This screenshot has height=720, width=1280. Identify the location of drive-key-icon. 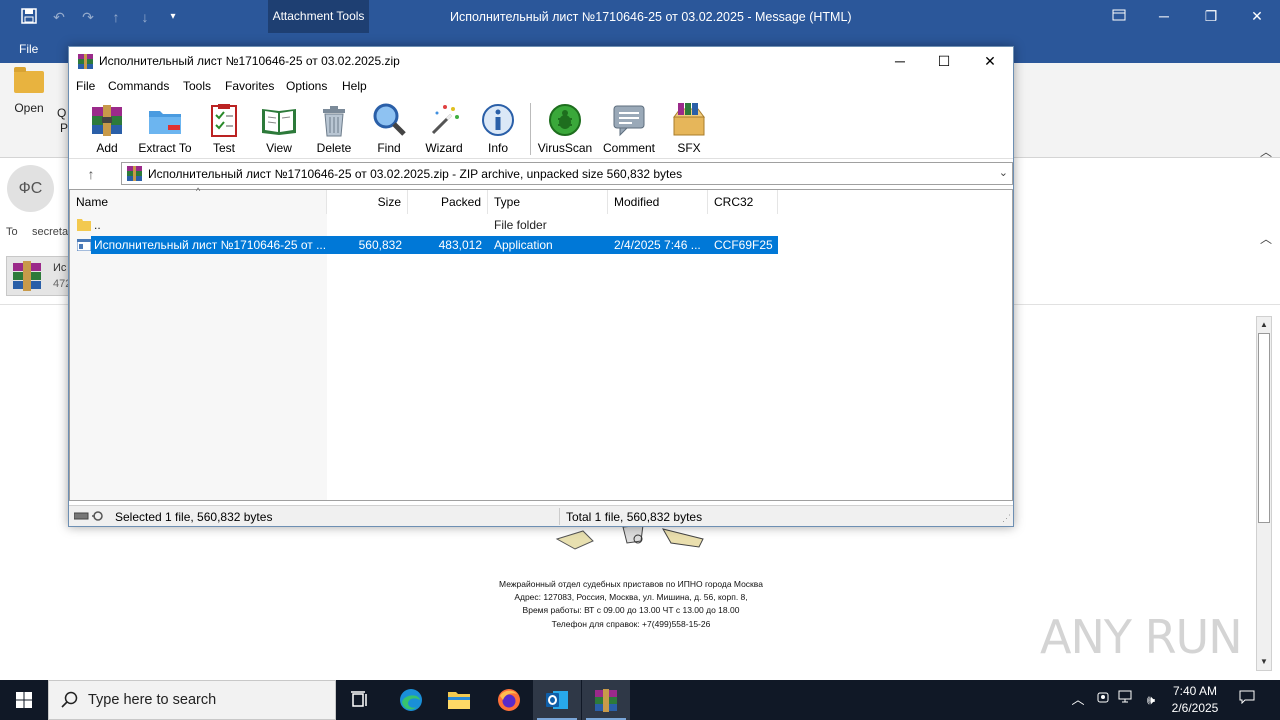
(88, 516).